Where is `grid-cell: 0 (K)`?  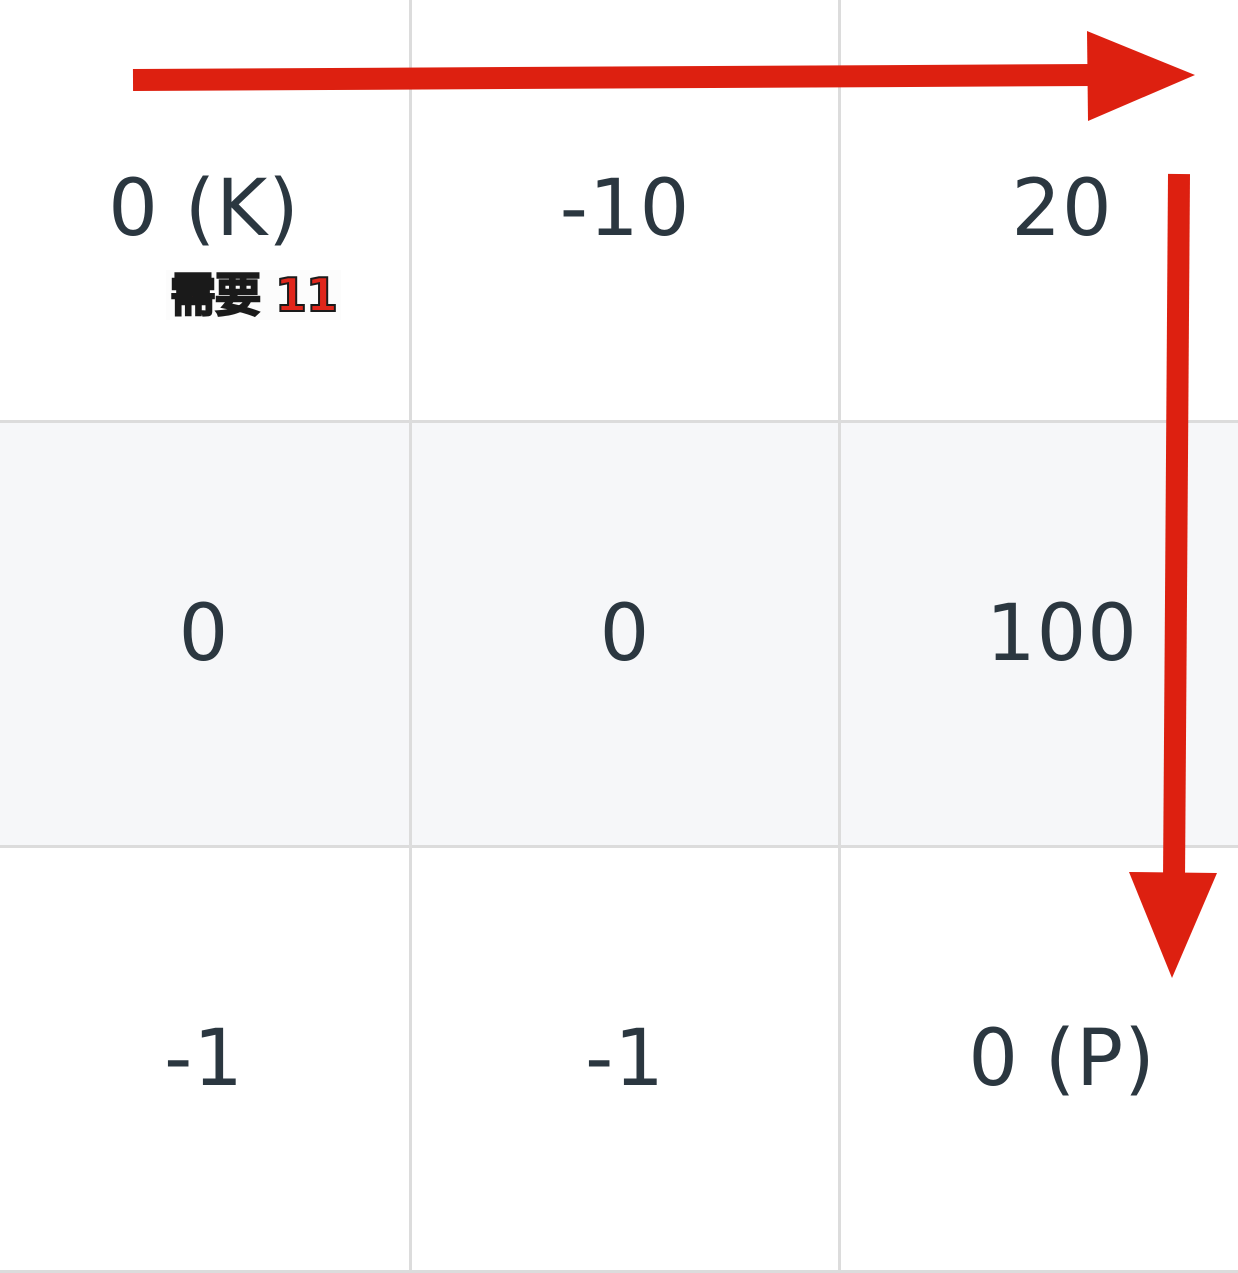
grid-cell: 0 (K) is located at coordinates (205, 211).